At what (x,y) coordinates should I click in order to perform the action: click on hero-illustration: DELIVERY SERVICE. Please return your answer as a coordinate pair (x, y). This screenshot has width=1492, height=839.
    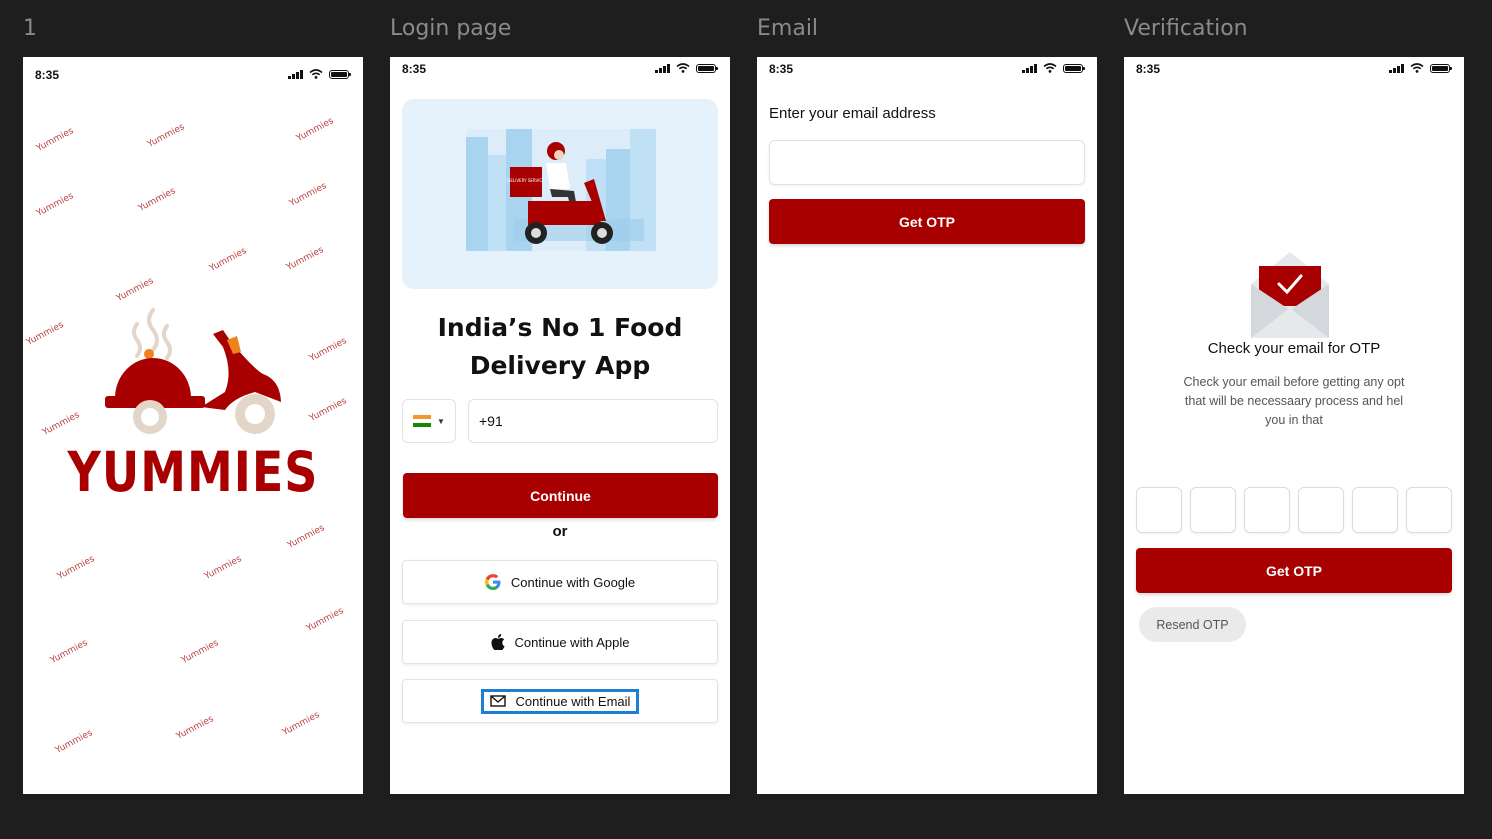
    Looking at the image, I should click on (560, 194).